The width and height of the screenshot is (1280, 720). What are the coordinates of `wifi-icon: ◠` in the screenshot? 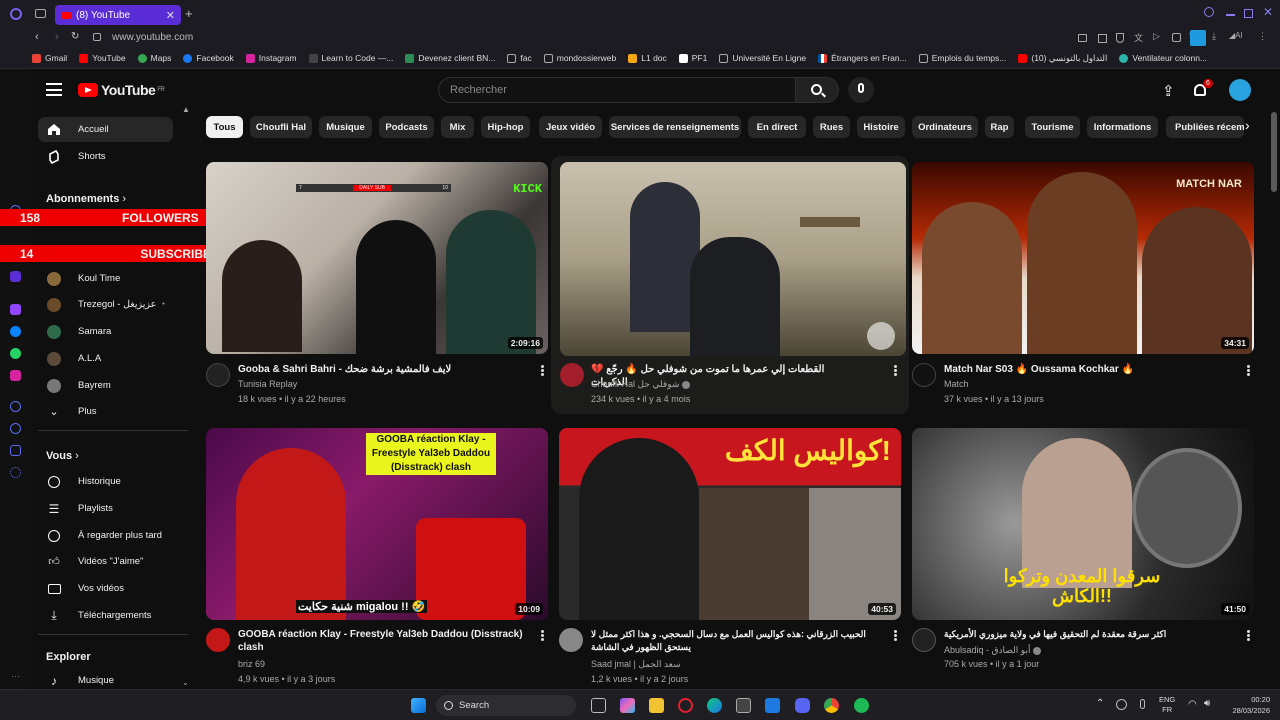 It's located at (1192, 704).